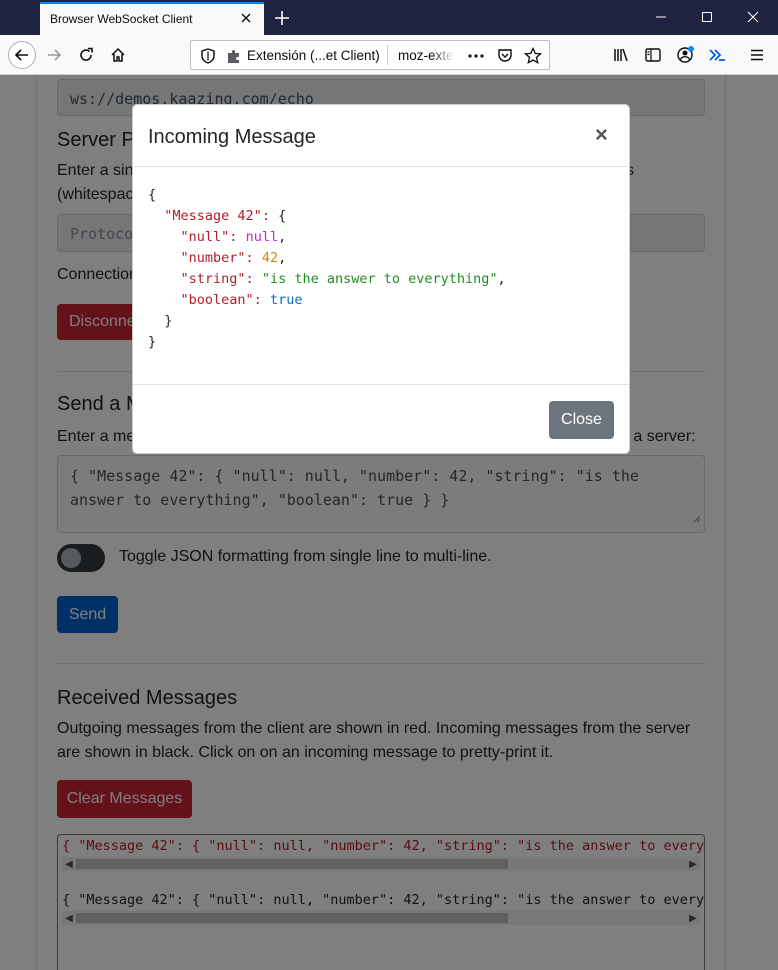  I want to click on forward-icon, so click(54, 55).